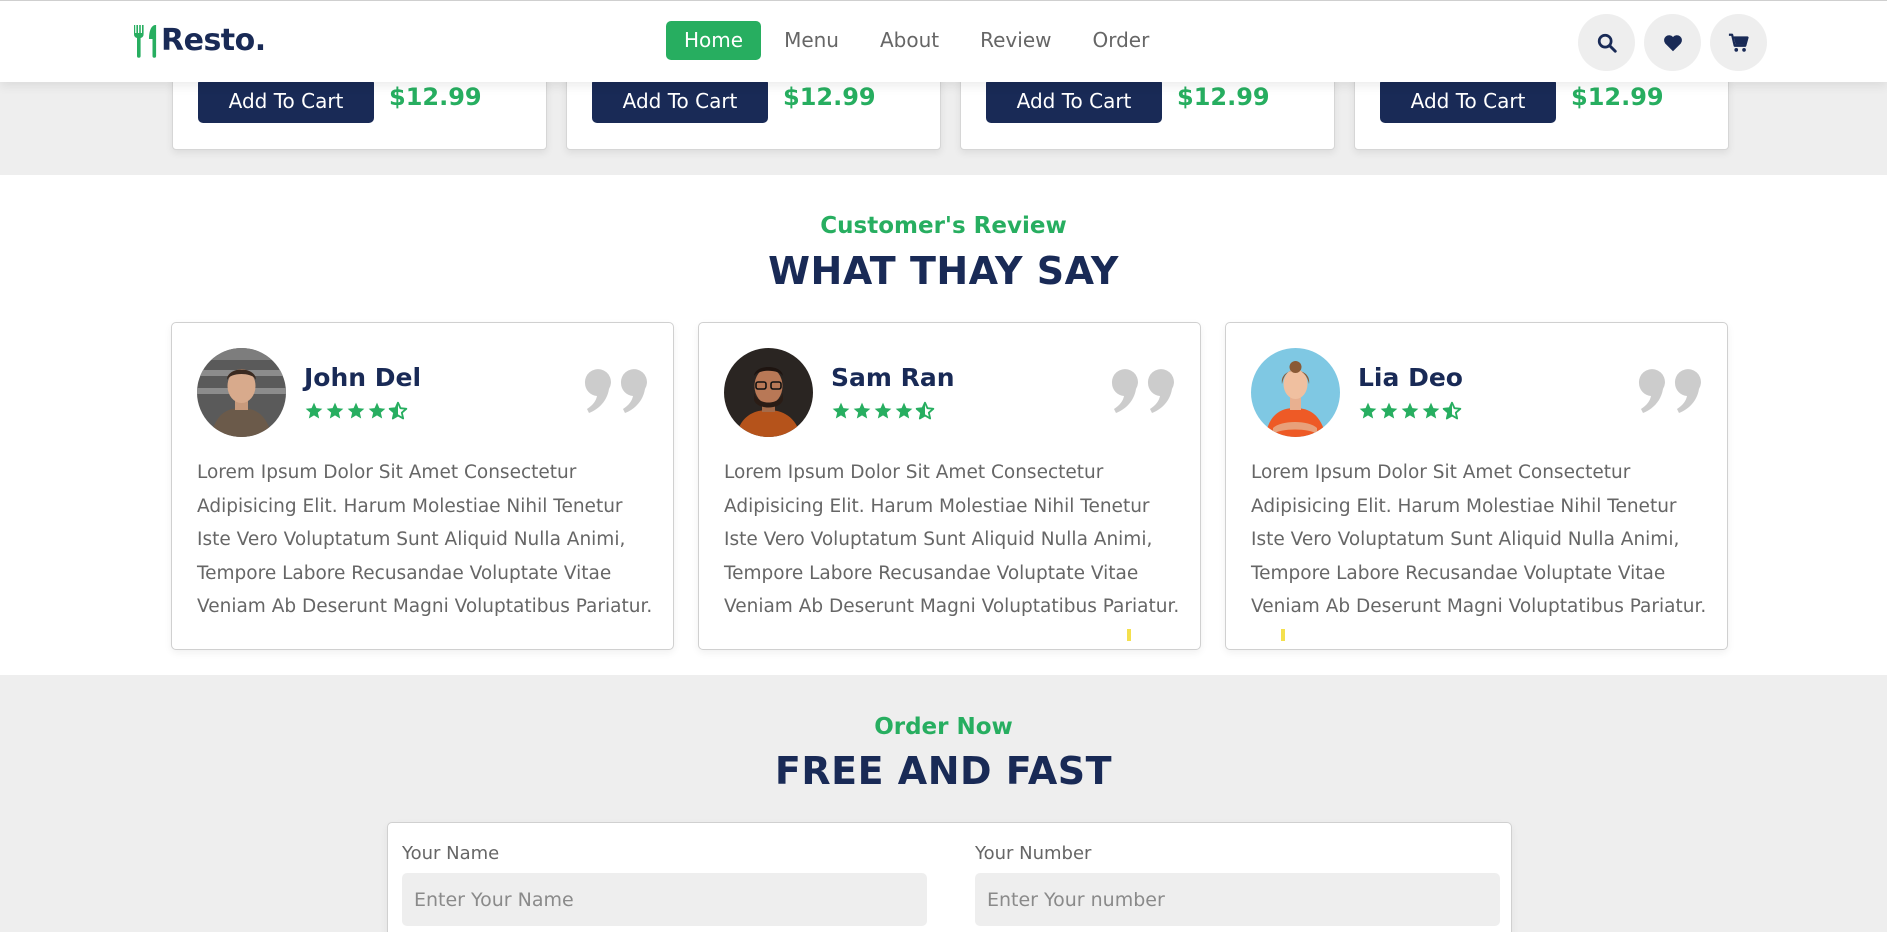 The height and width of the screenshot is (932, 1887). I want to click on wishlist-button, so click(1672, 42).